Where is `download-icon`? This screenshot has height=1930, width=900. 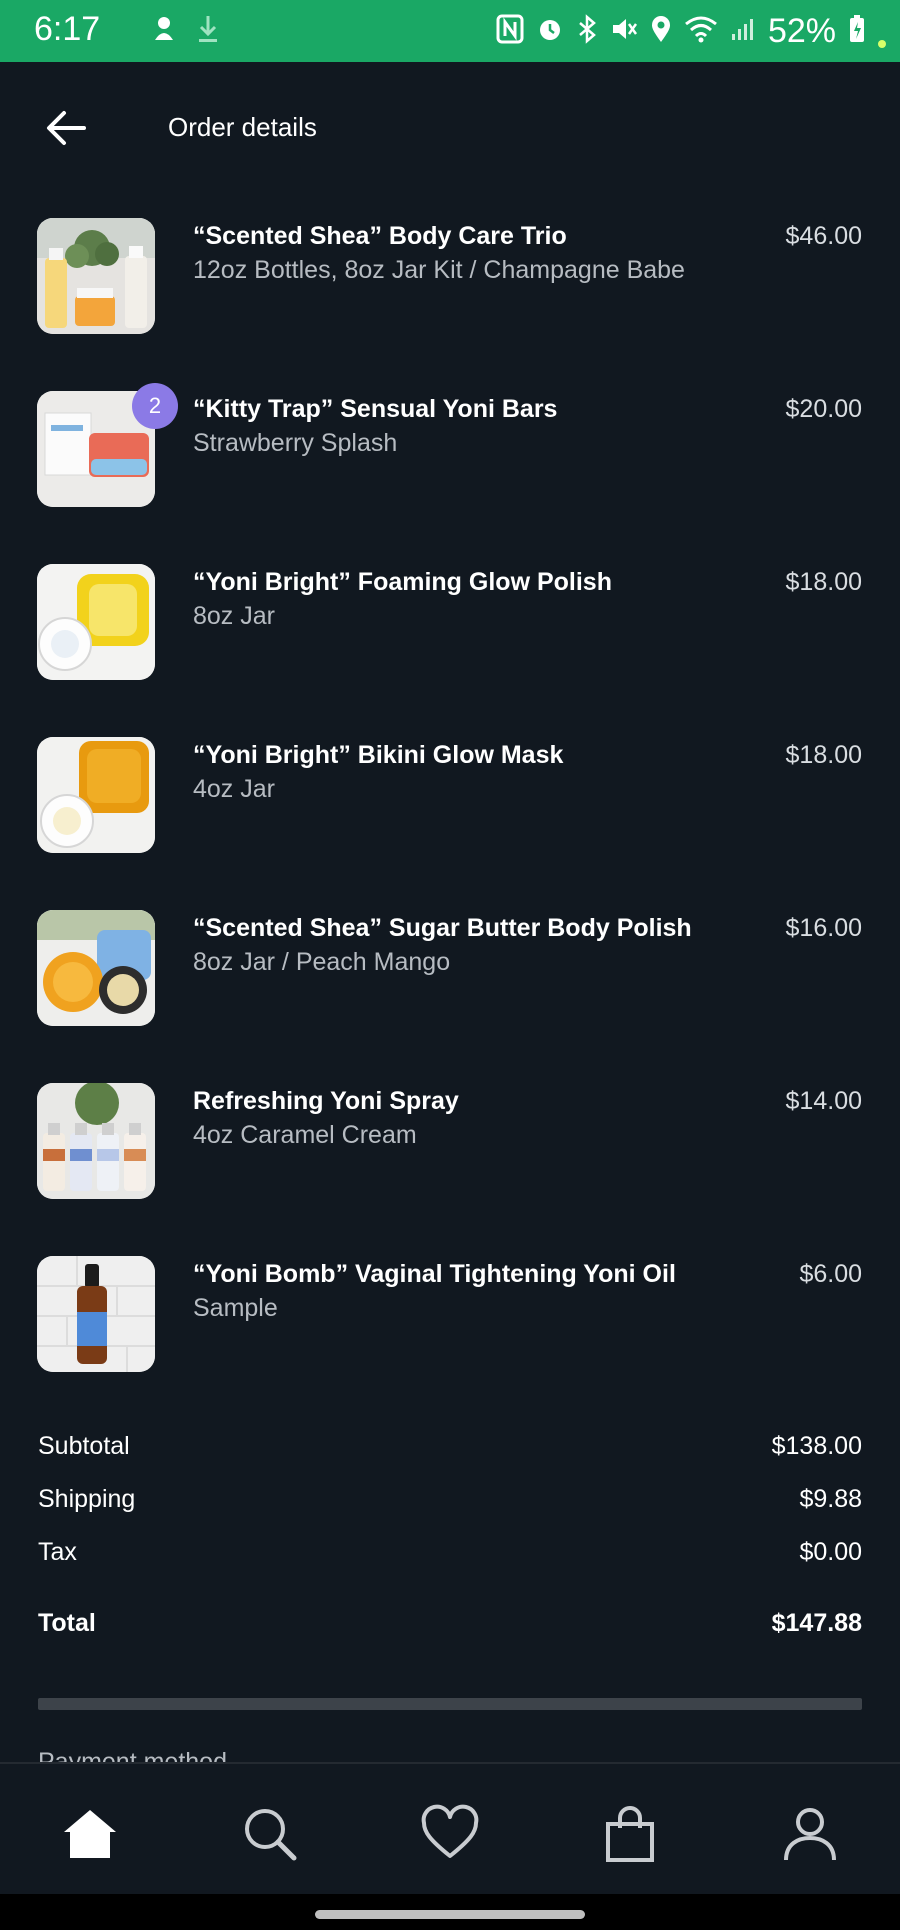
download-icon is located at coordinates (208, 31).